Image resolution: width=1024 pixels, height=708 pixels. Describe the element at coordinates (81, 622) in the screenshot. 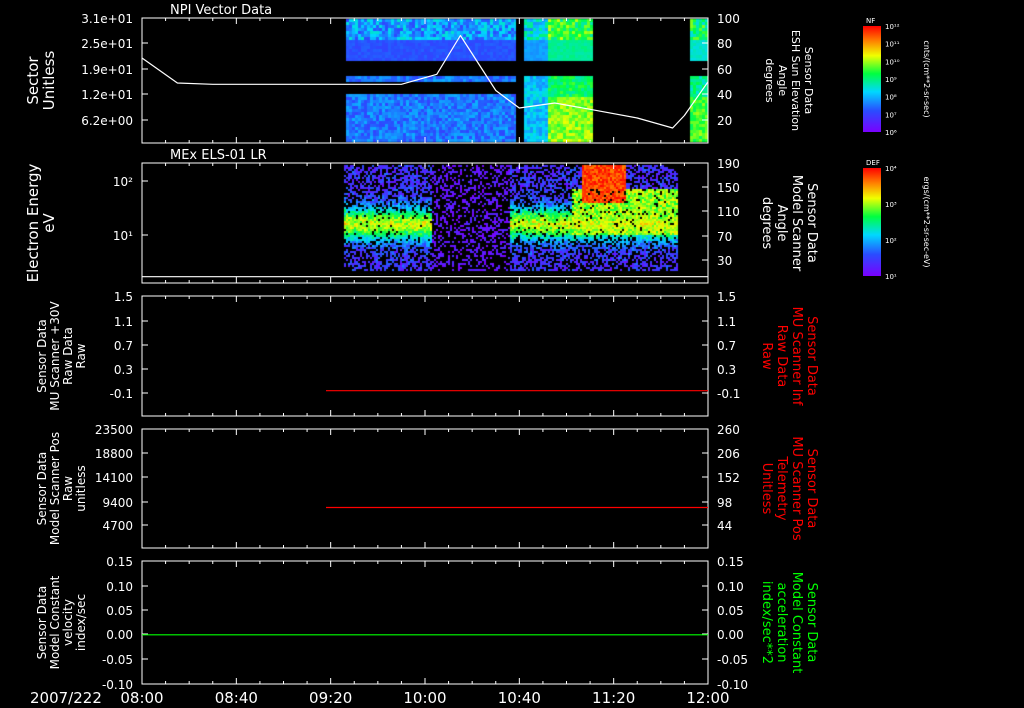

I see `y-axis-label-left: index/sec` at that location.